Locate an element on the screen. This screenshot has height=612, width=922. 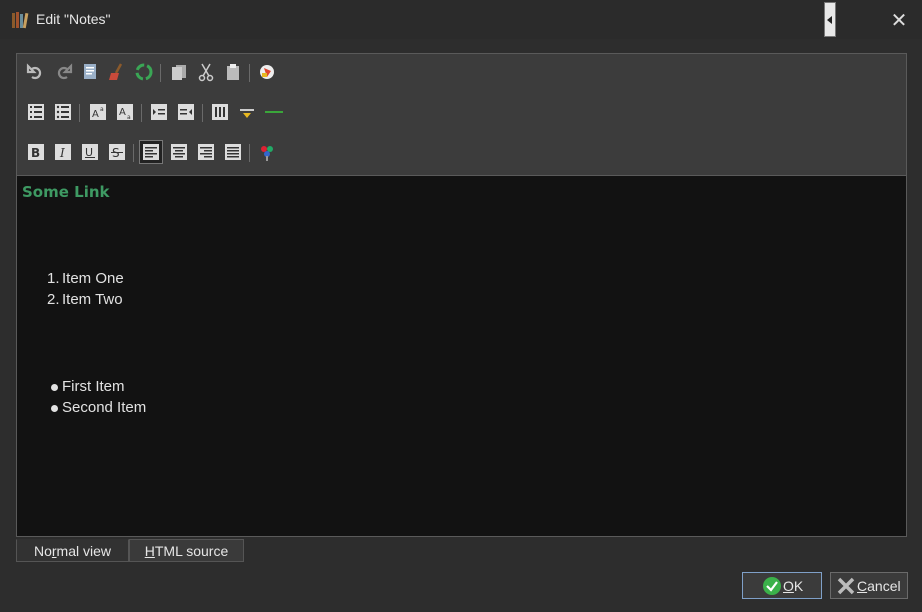
paste-plain-button is located at coordinates (90, 72).